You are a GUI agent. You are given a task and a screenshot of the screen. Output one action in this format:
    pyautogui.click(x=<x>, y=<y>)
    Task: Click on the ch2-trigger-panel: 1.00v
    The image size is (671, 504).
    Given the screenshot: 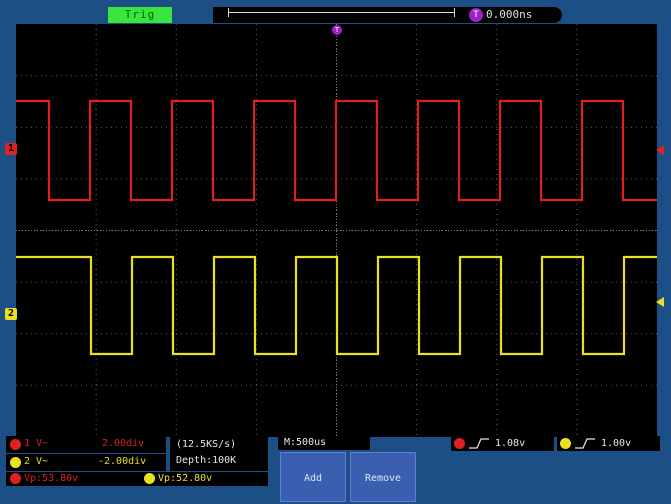 What is the action you would take?
    pyautogui.click(x=608, y=443)
    